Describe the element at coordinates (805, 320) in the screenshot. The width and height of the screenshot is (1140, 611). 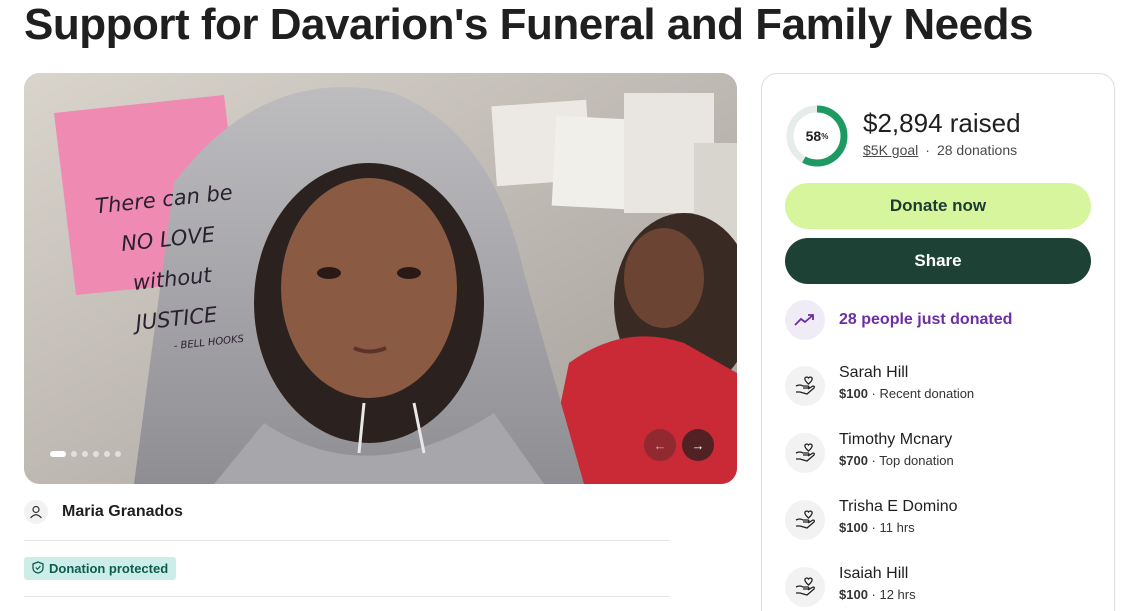
I see `trending-up-icon` at that location.